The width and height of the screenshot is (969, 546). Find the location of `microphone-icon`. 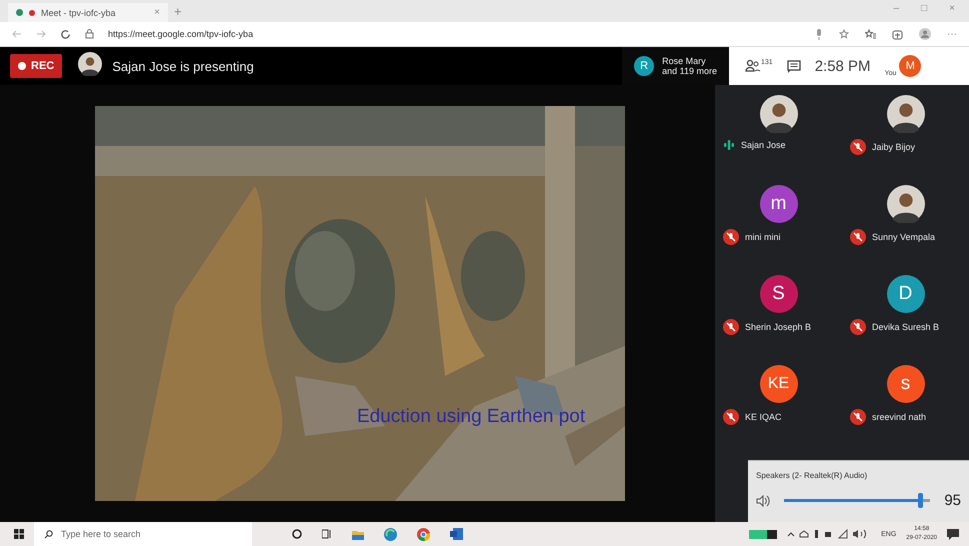

microphone-icon is located at coordinates (819, 34).